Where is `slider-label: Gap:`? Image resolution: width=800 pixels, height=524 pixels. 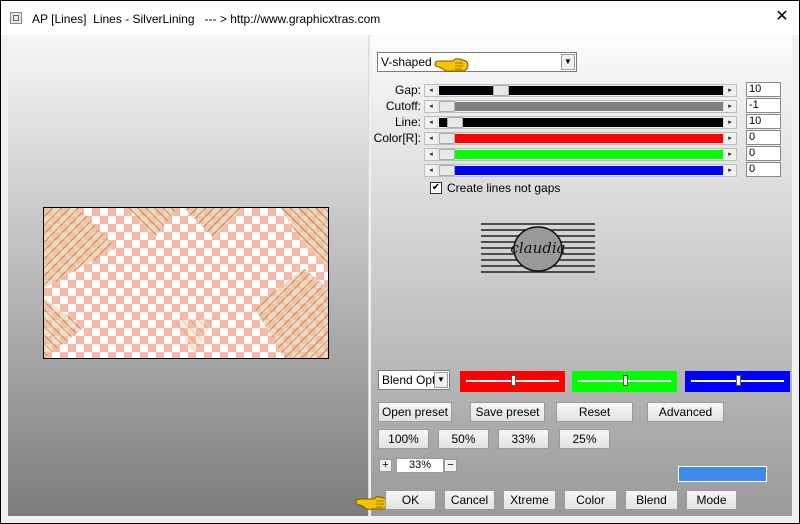
slider-label: Gap: is located at coordinates (407, 90).